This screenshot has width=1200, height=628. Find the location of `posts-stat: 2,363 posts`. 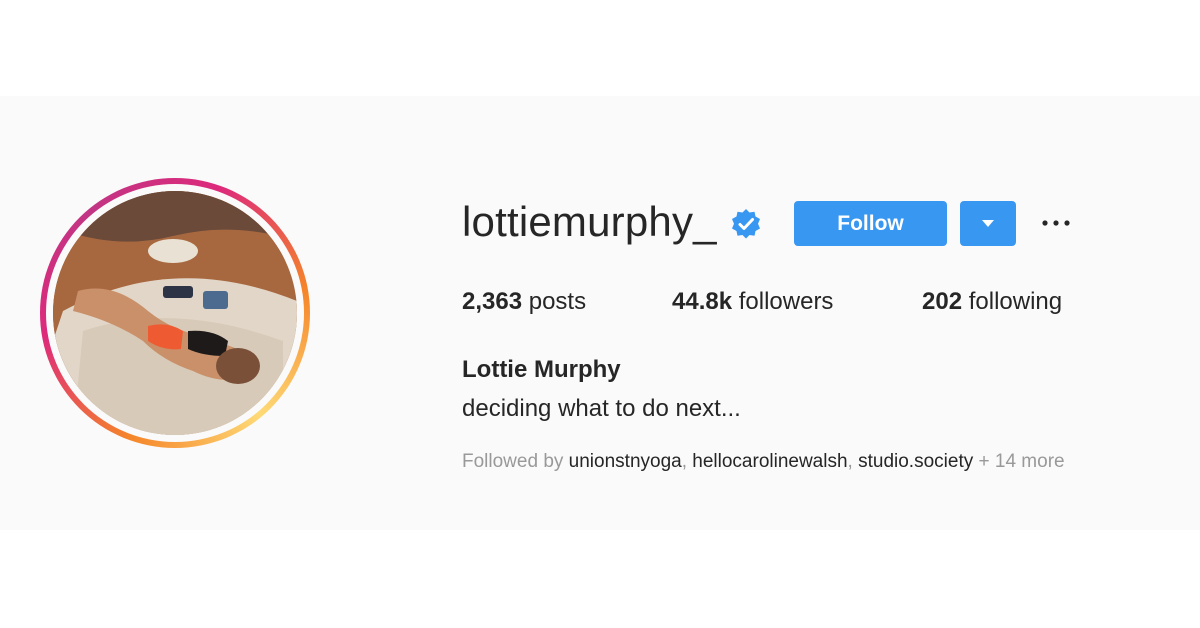

posts-stat: 2,363 posts is located at coordinates (524, 302).